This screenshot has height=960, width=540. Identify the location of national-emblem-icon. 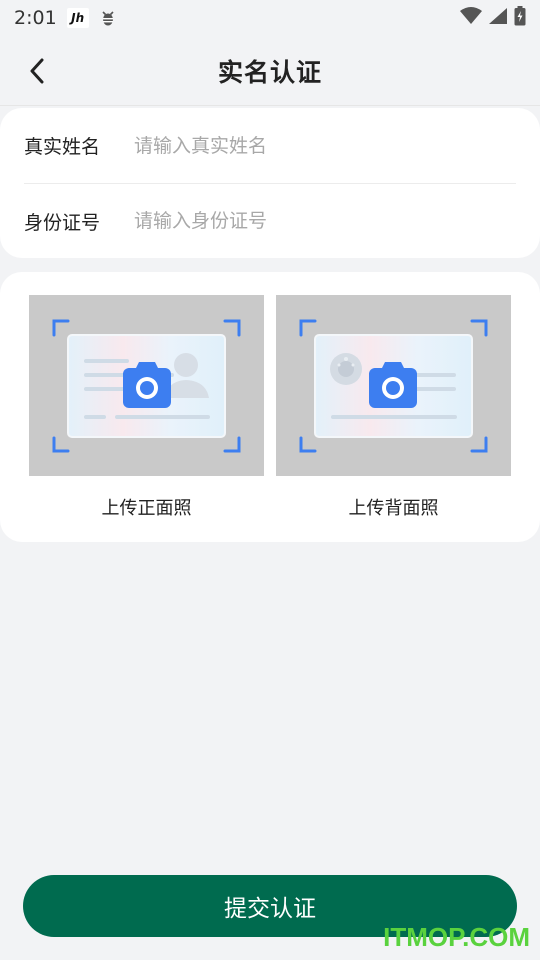
(346, 369).